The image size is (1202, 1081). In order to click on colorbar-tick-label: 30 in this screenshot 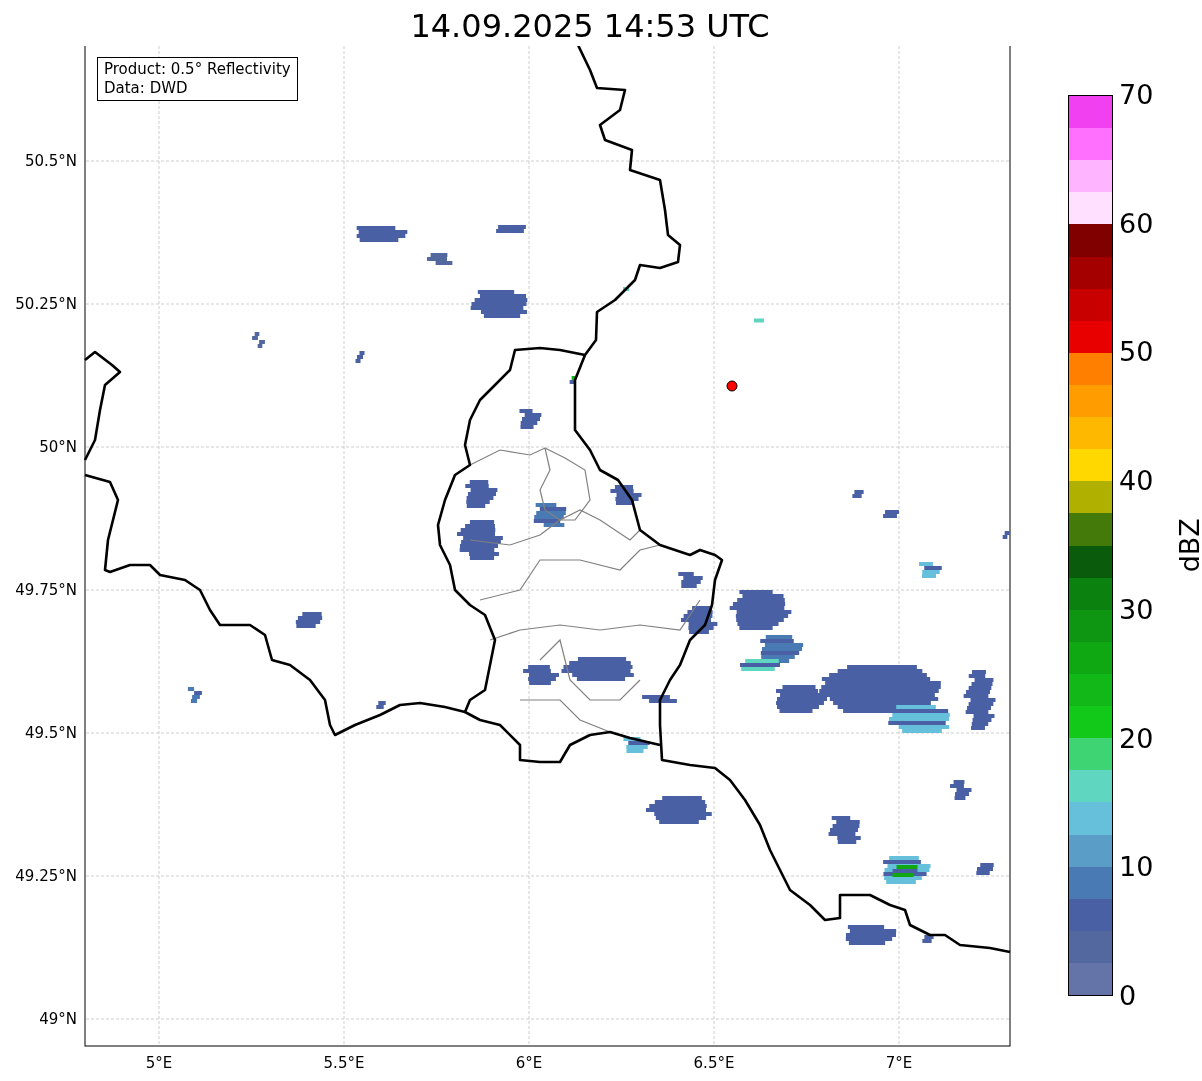, I will do `click(1136, 609)`.